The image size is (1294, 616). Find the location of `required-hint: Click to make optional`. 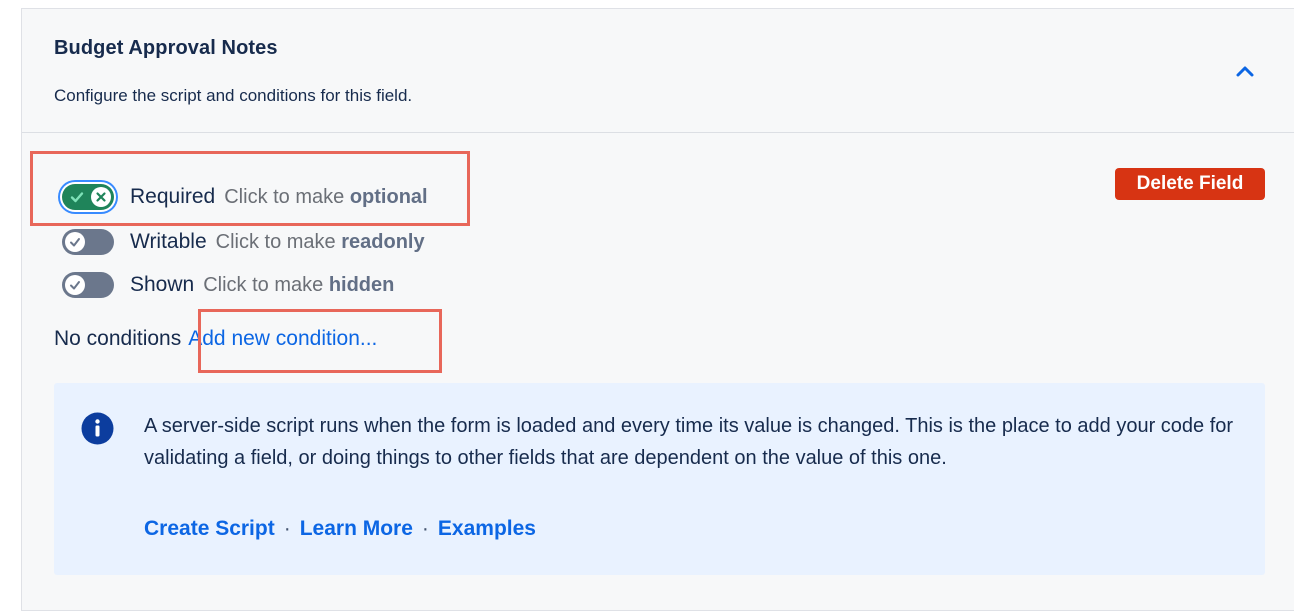

required-hint: Click to make optional is located at coordinates (325, 197).